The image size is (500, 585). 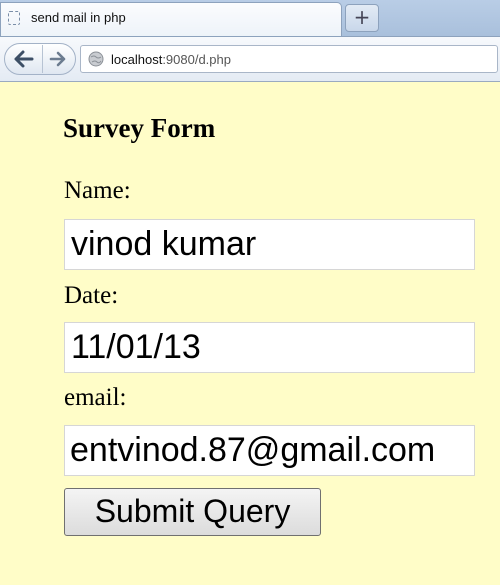 I want to click on tab-strip: send mail in php +, so click(x=250, y=18).